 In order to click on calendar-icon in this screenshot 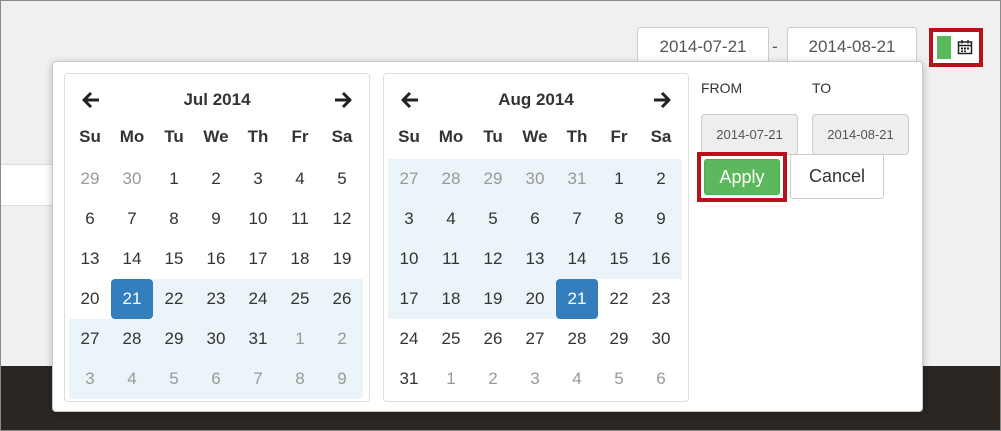, I will do `click(965, 47)`.